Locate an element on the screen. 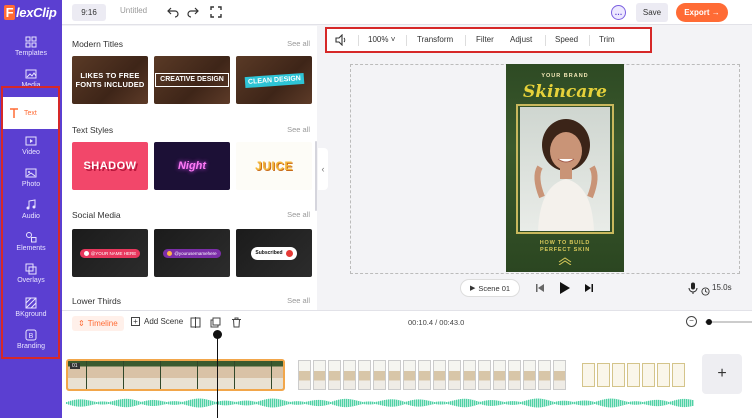 This screenshot has width=752, height=418. zoom-slider-track is located at coordinates (728, 322).